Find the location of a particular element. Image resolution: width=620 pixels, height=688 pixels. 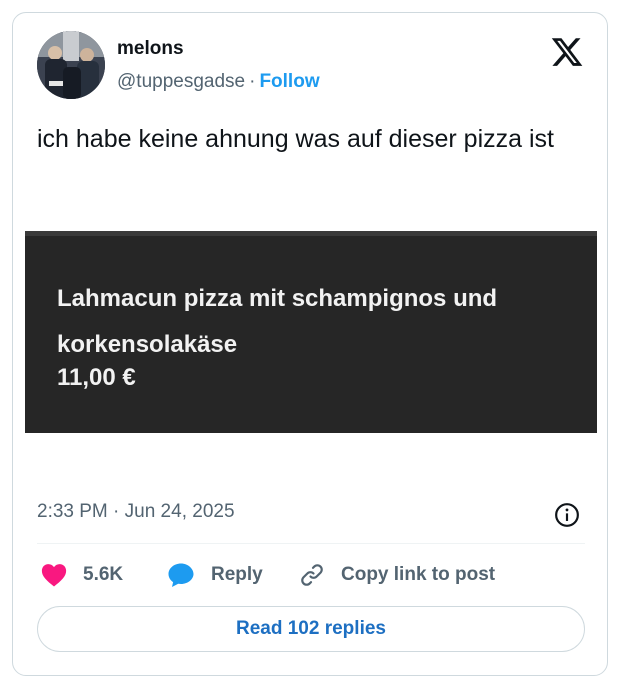

avatar-photo-icon is located at coordinates (71, 65).